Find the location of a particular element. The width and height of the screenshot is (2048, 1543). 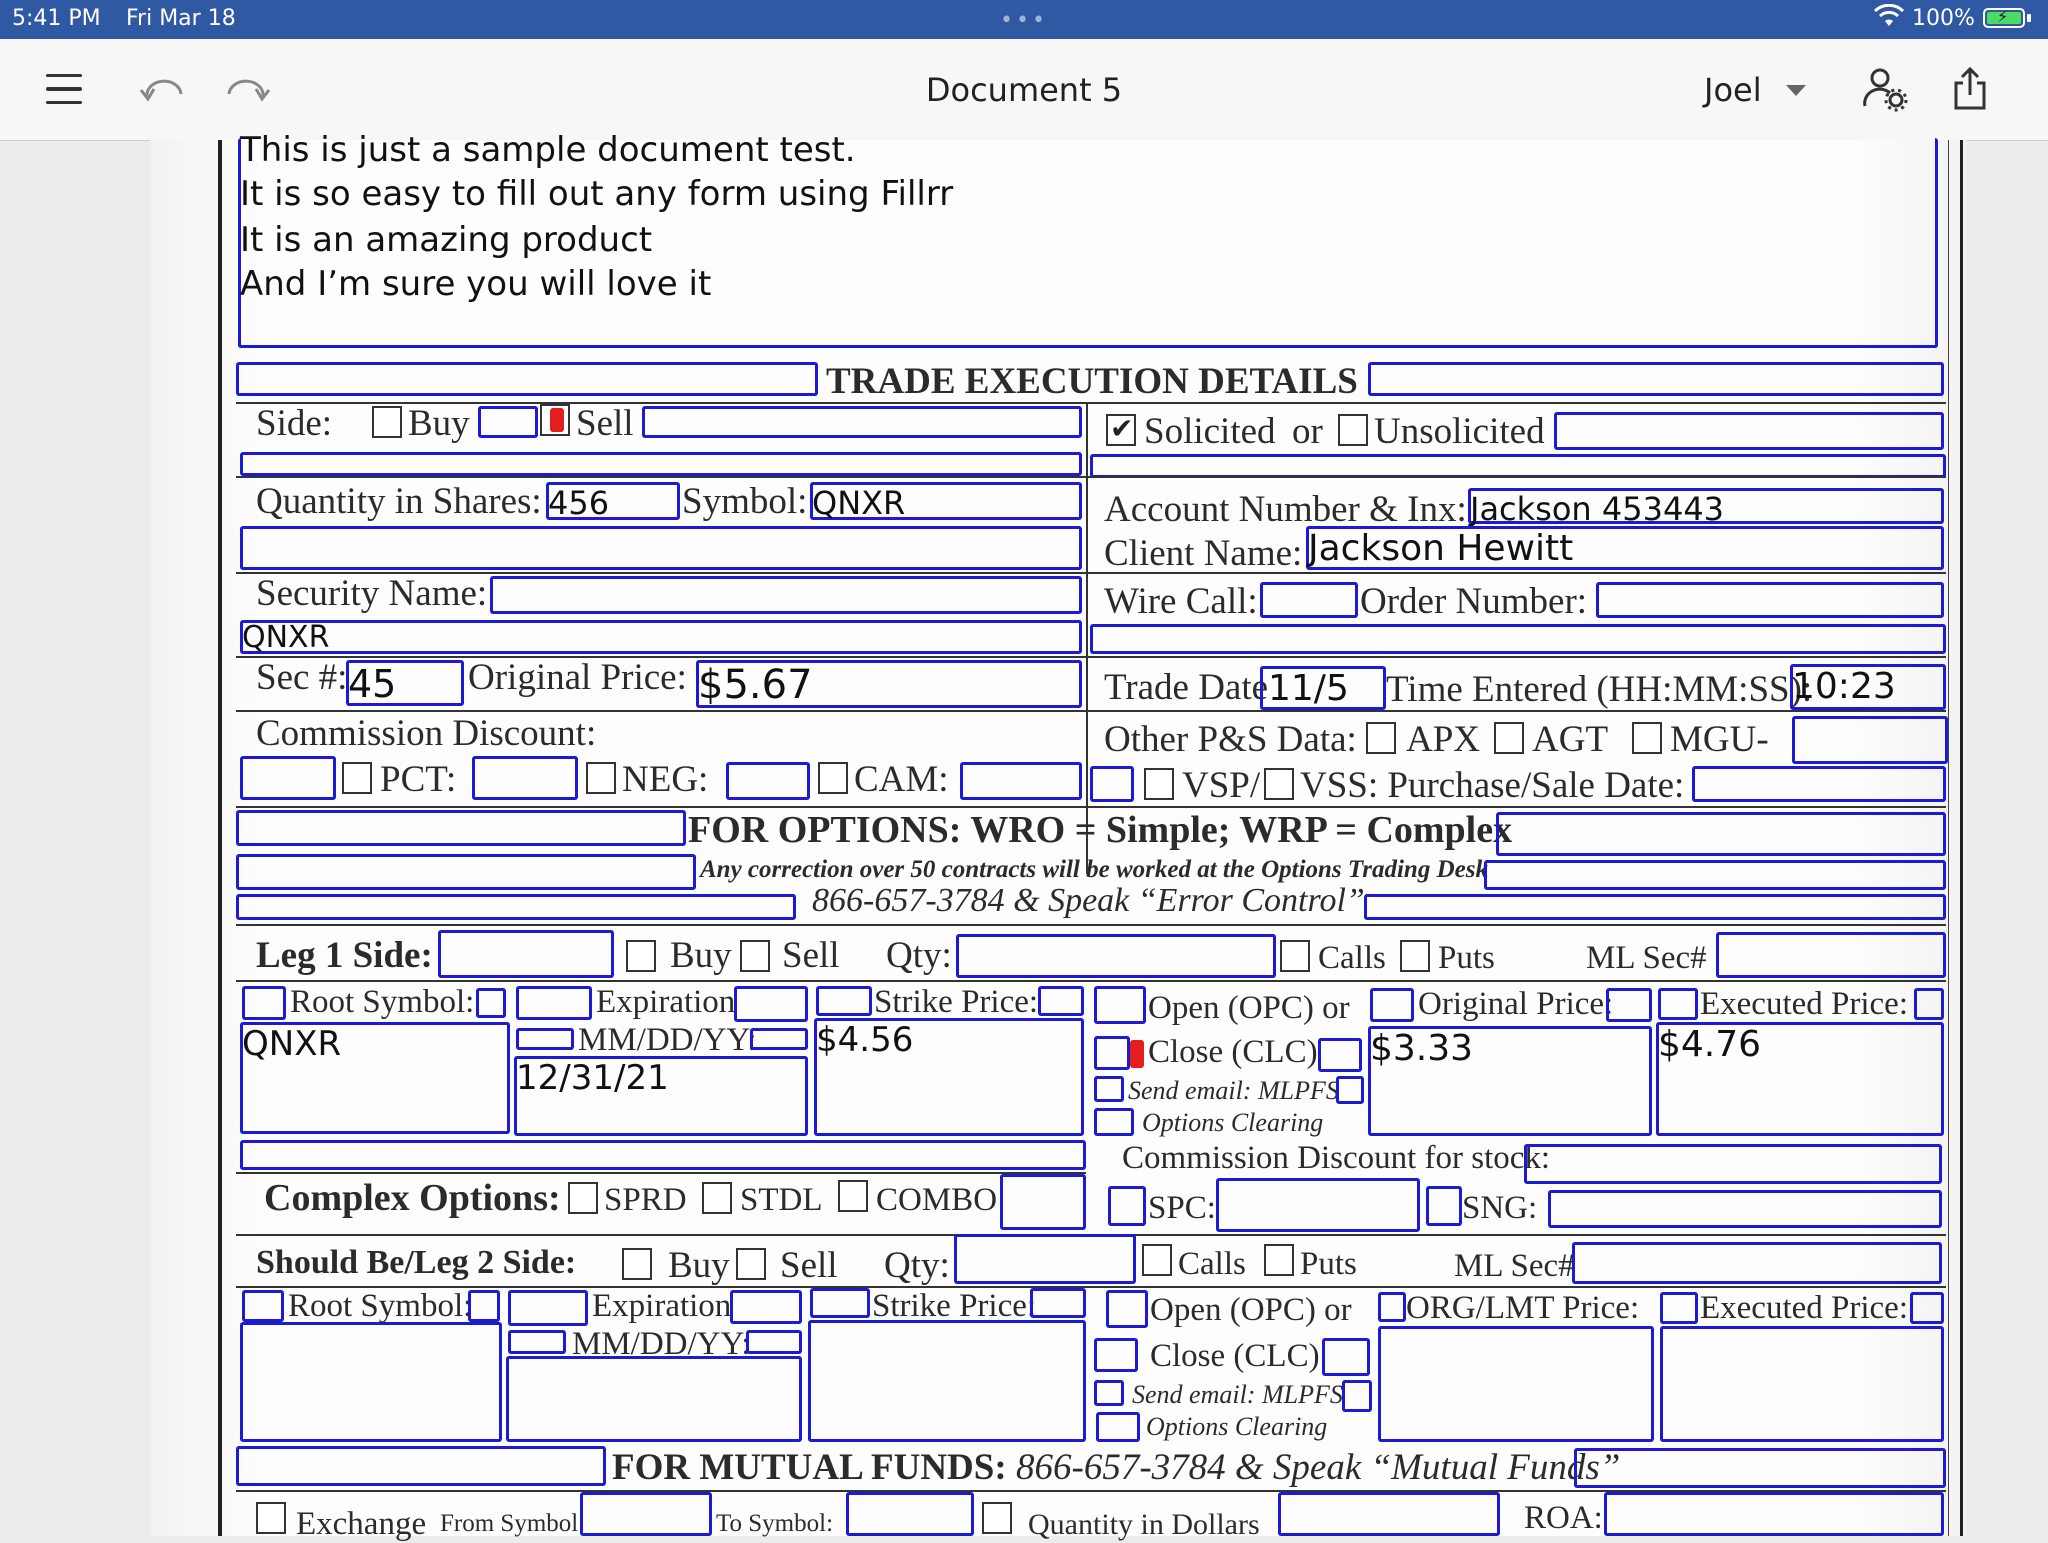

vsp-checkbox is located at coordinates (1159, 784).